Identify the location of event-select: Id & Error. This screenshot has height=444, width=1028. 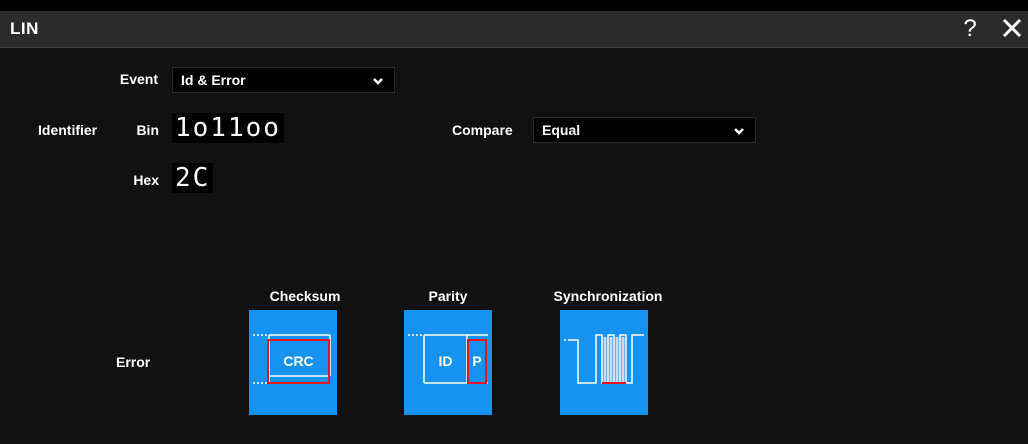
(283, 80).